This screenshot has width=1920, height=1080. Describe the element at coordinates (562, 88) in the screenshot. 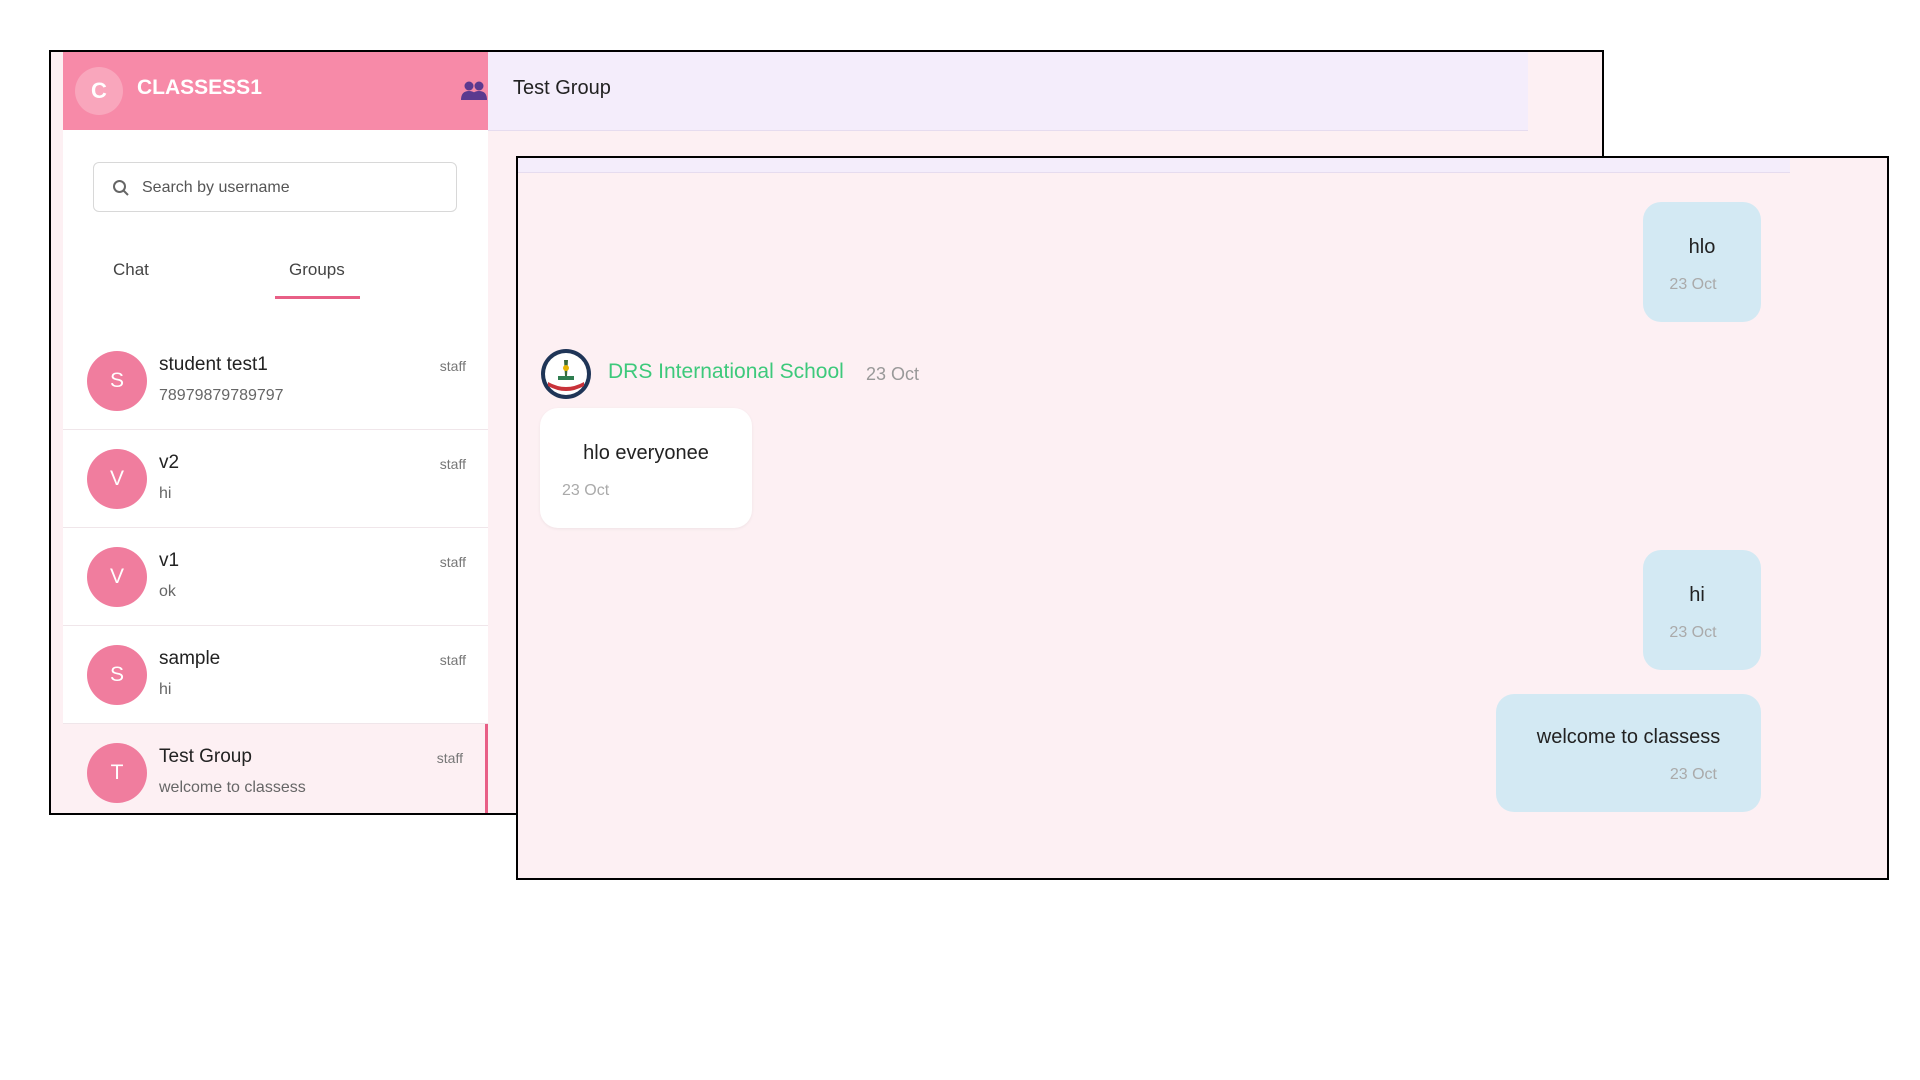

I see `chat-title: Test Group` at that location.